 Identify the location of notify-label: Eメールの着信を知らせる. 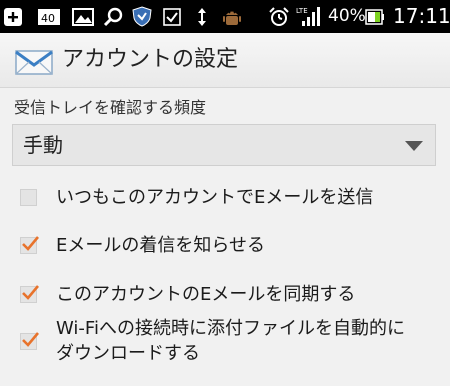
(161, 245).